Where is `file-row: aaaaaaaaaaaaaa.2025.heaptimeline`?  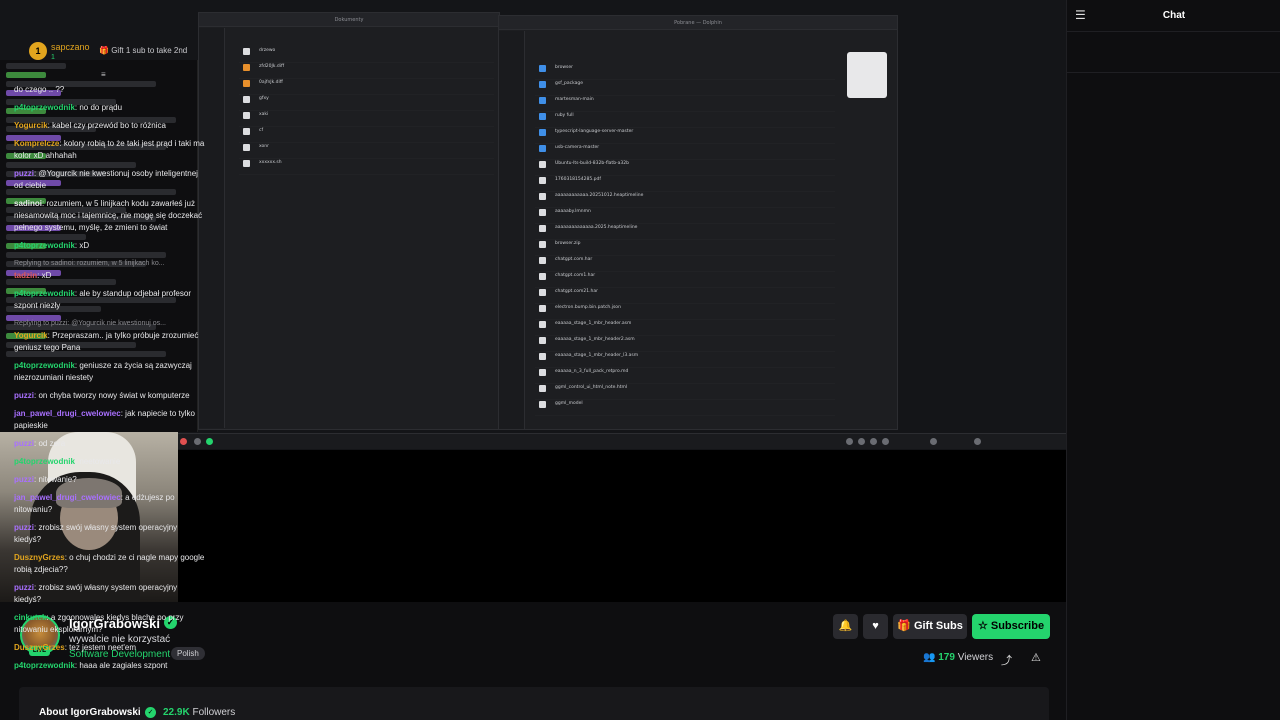 file-row: aaaaaaaaaaaaaa.2025.heaptimeline is located at coordinates (685, 232).